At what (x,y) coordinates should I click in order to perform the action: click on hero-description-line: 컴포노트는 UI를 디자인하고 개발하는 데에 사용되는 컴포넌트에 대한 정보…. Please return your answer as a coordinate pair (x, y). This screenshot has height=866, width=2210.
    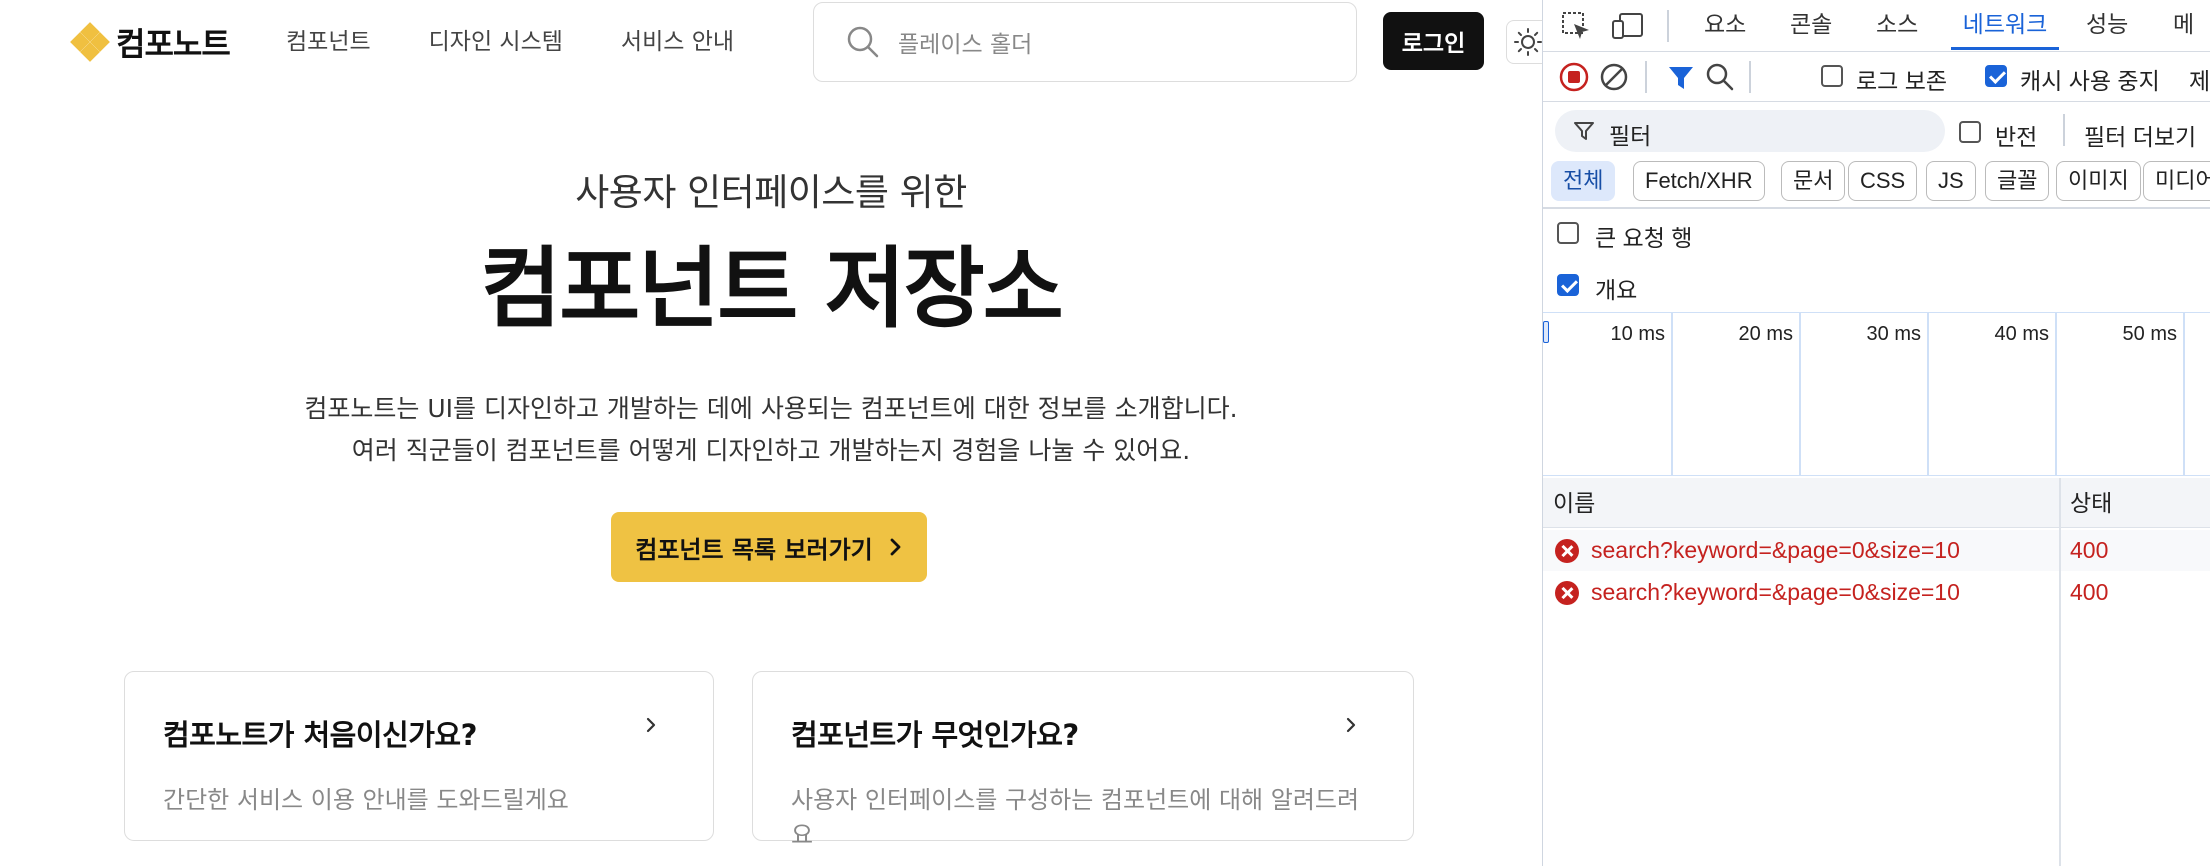
    Looking at the image, I should click on (771, 408).